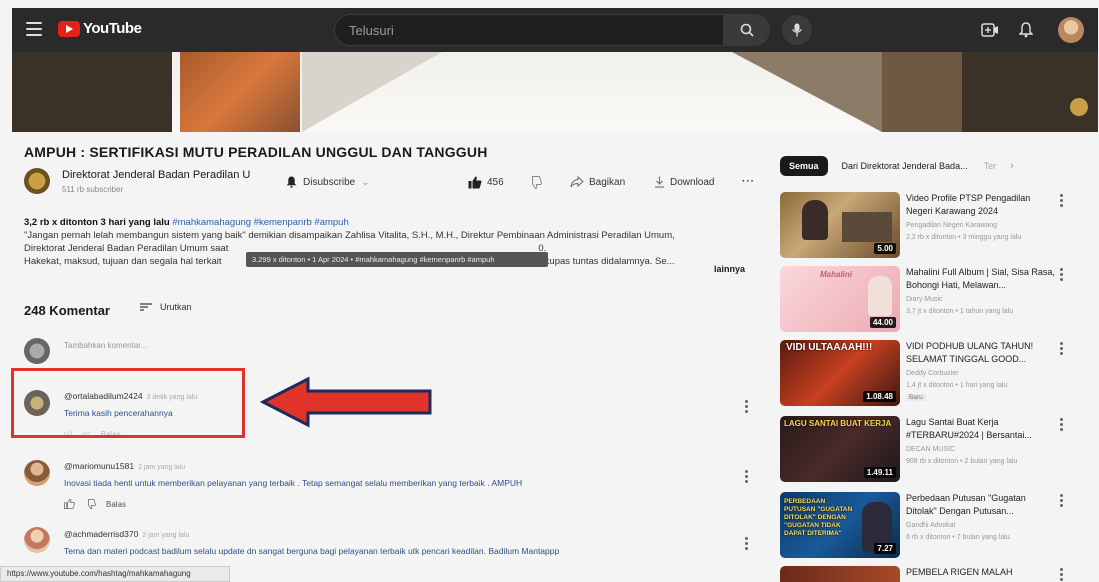  Describe the element at coordinates (957, 385) in the screenshot. I see `recommendation-meta: 1,4 jt x ditonton • 1 hari yang lalu` at that location.